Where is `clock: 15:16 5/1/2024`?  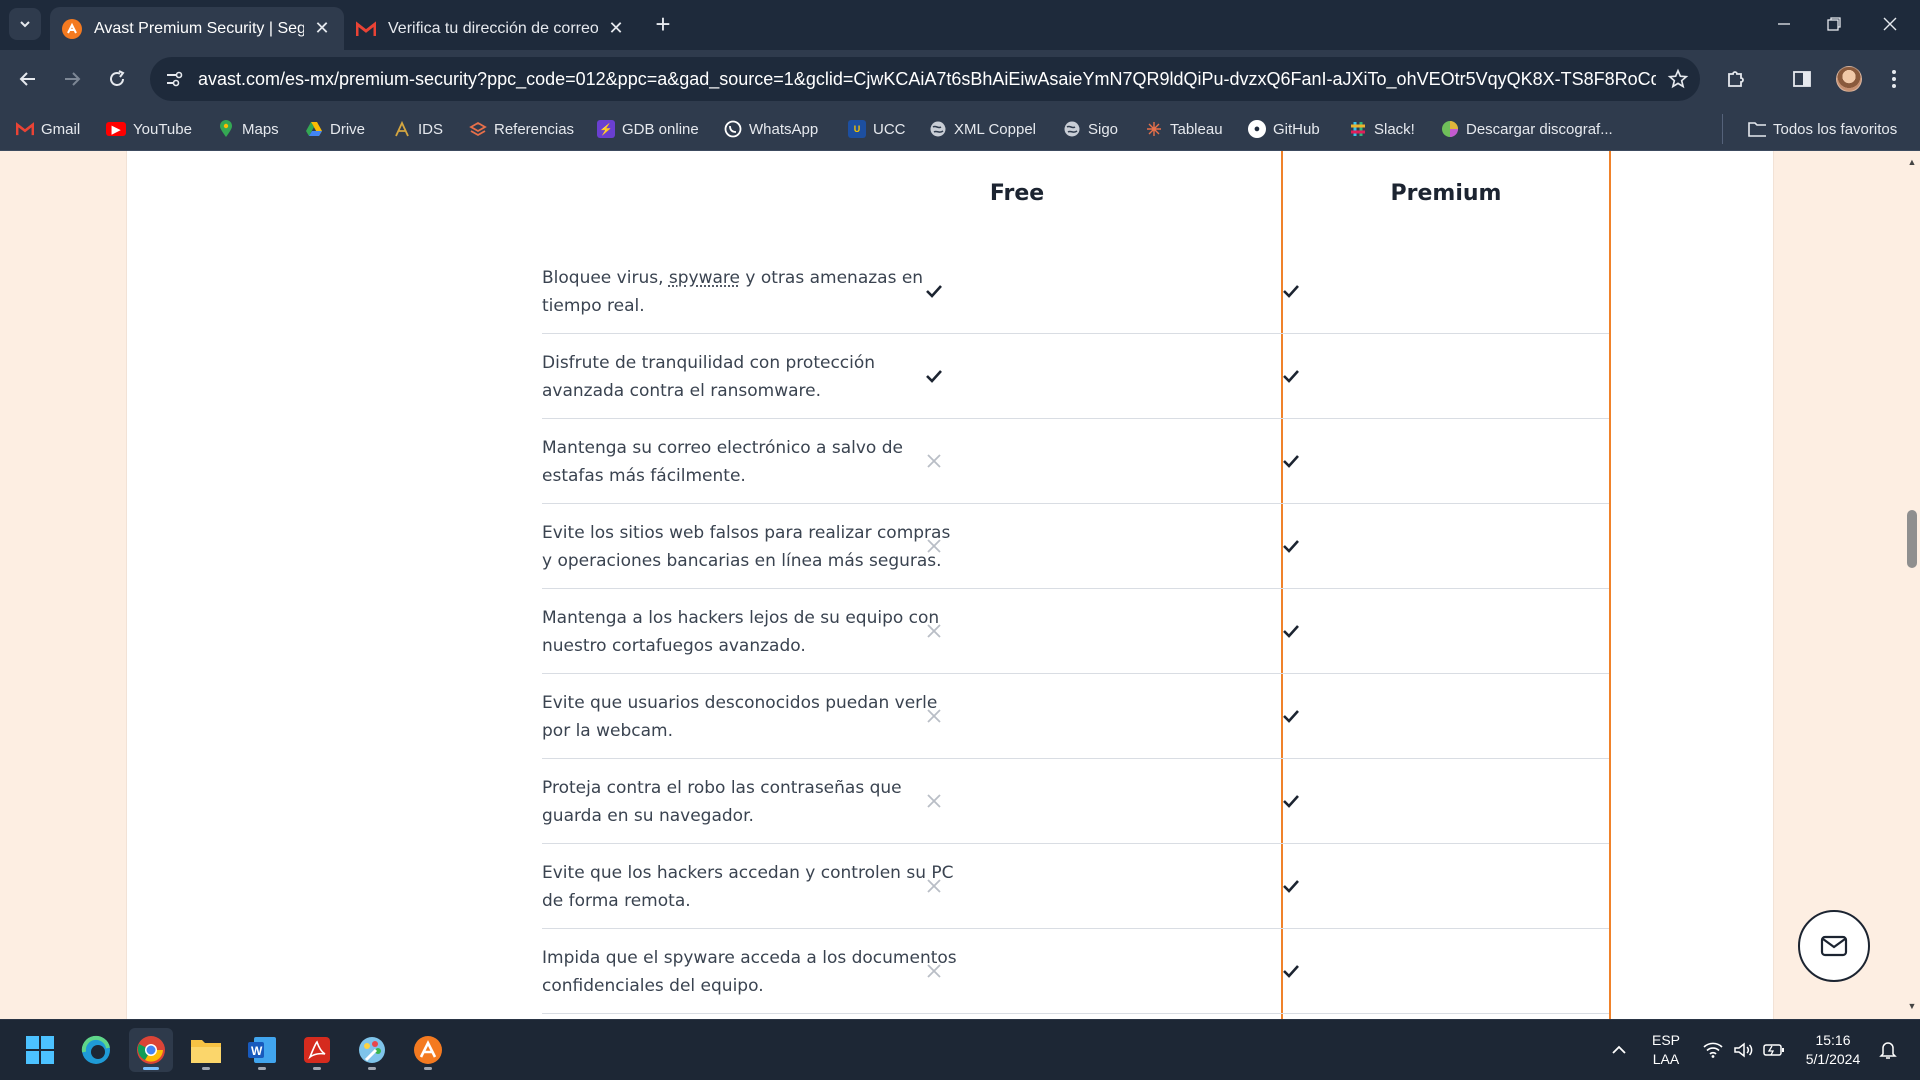
clock: 15:16 5/1/2024 is located at coordinates (1833, 1050).